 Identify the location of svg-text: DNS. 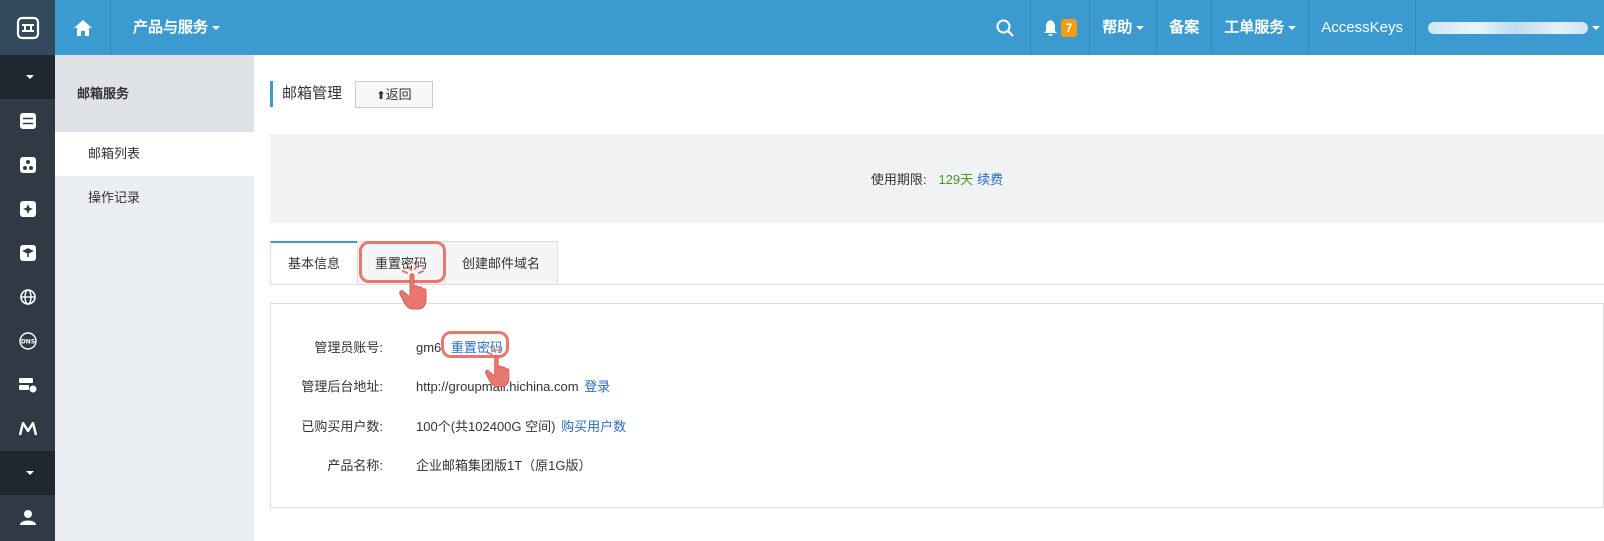
(27, 342).